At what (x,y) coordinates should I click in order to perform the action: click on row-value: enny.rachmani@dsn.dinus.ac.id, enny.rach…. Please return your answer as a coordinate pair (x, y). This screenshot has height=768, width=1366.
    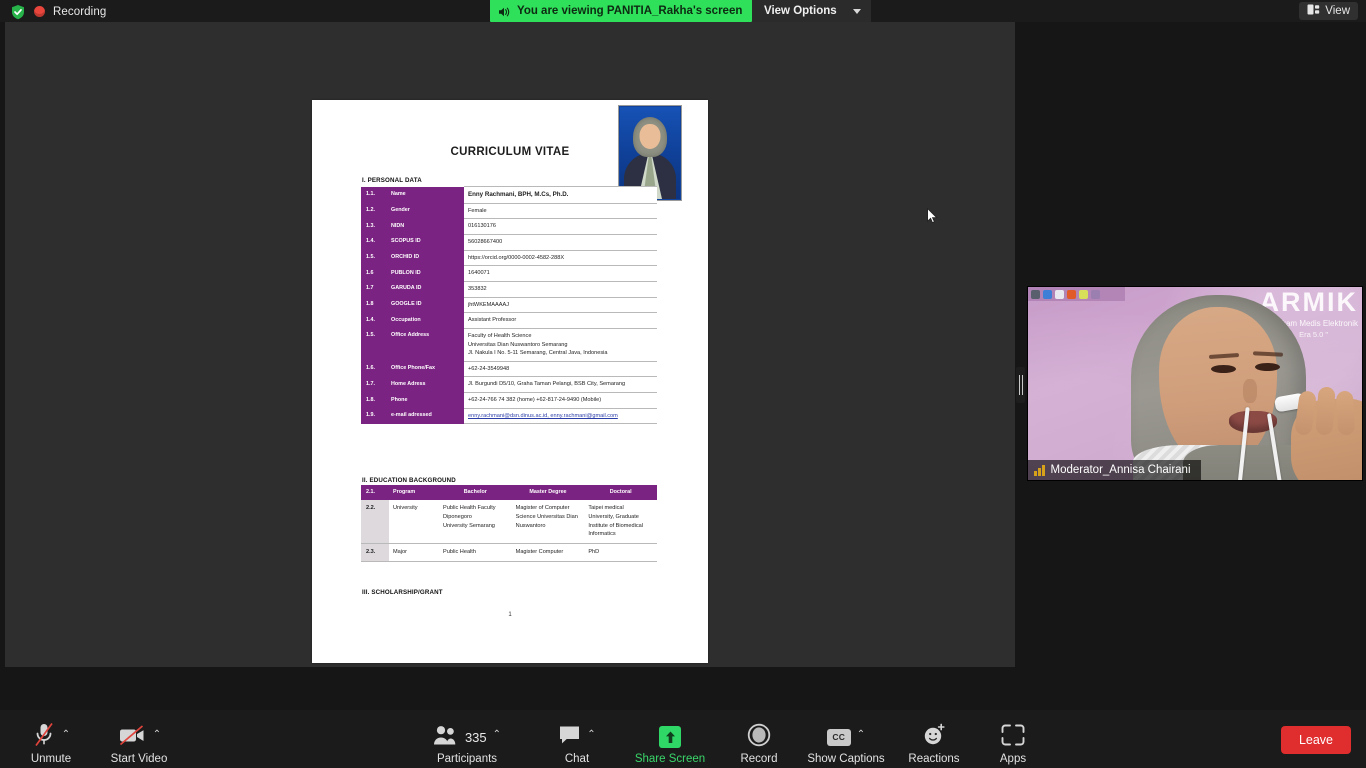
    Looking at the image, I should click on (560, 416).